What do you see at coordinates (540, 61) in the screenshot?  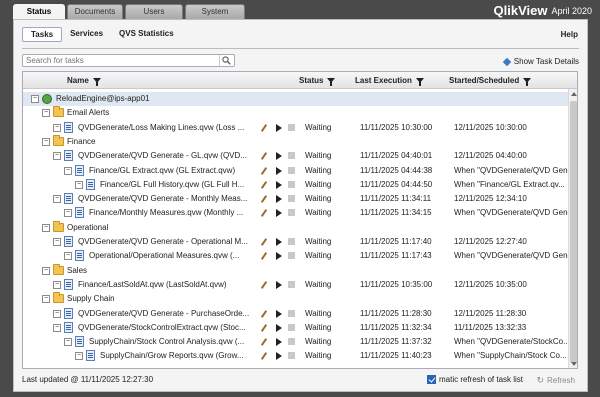 I see `show-task-details-link: Show Task Details` at bounding box center [540, 61].